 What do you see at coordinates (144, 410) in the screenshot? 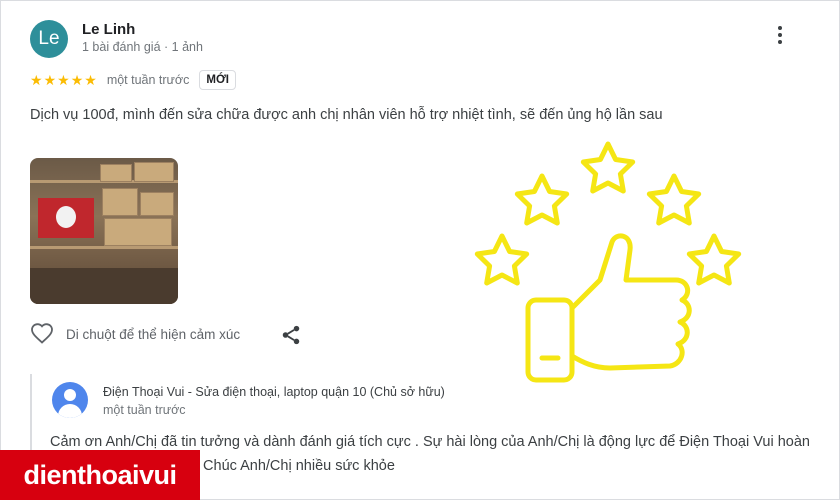
I see `owner-reply-time: một tuần trước` at bounding box center [144, 410].